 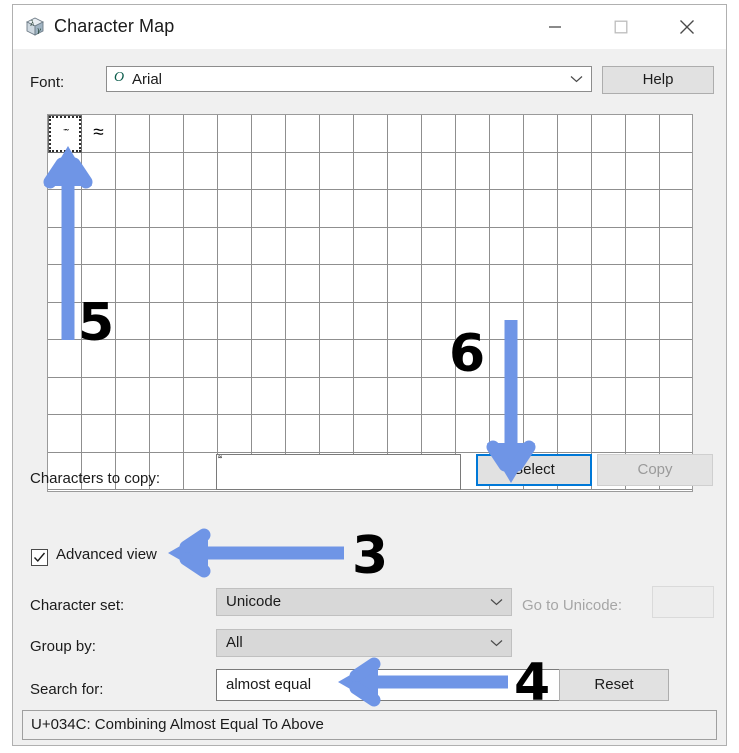 I want to click on character-grid-cell: ≈, so click(x=99, y=134).